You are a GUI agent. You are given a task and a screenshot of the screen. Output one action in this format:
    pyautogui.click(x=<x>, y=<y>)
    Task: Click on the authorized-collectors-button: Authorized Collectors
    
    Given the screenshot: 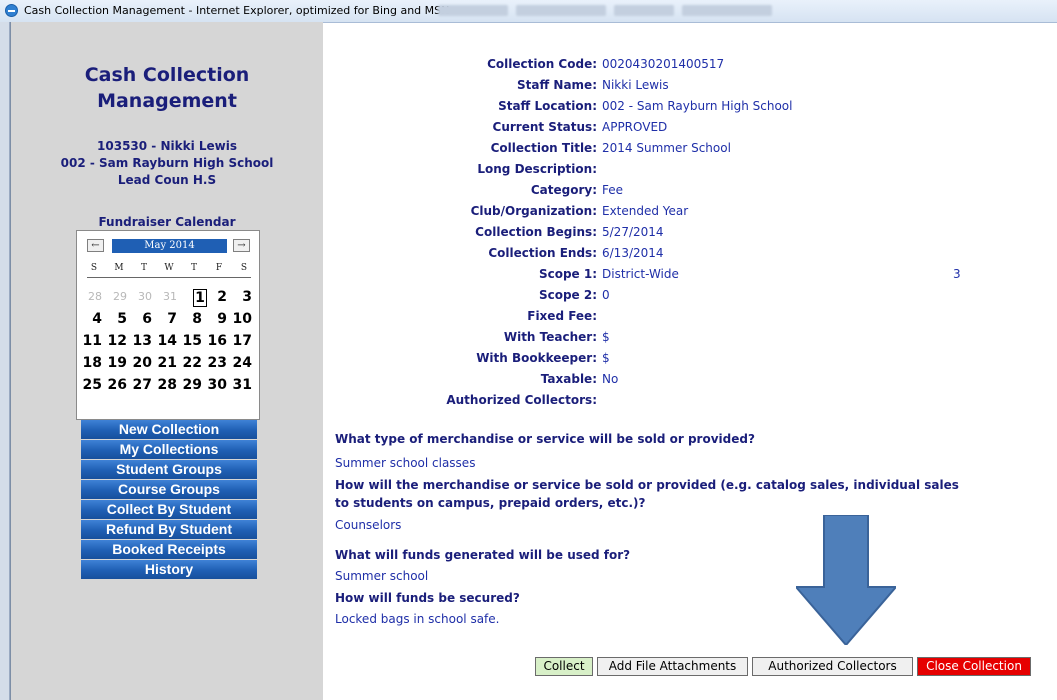 What is the action you would take?
    pyautogui.click(x=832, y=666)
    